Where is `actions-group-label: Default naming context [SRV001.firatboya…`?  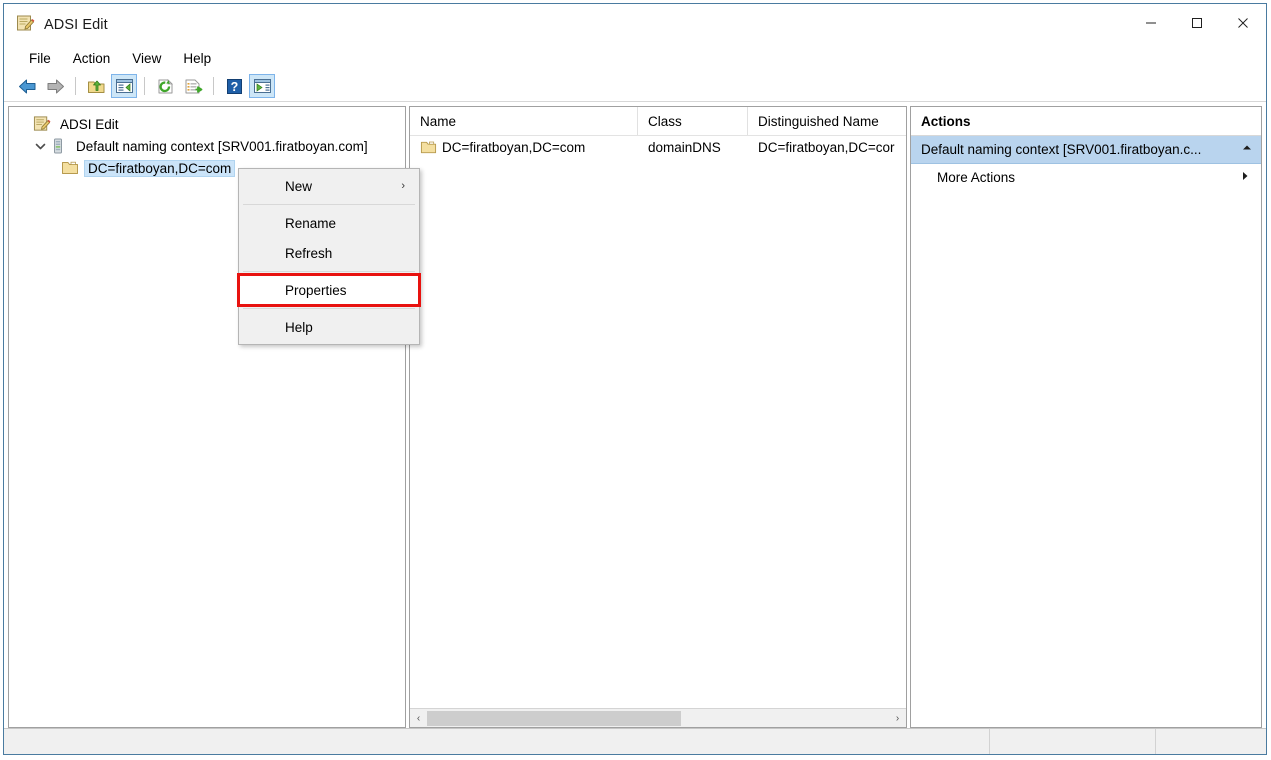 actions-group-label: Default naming context [SRV001.firatboya… is located at coordinates (1061, 149).